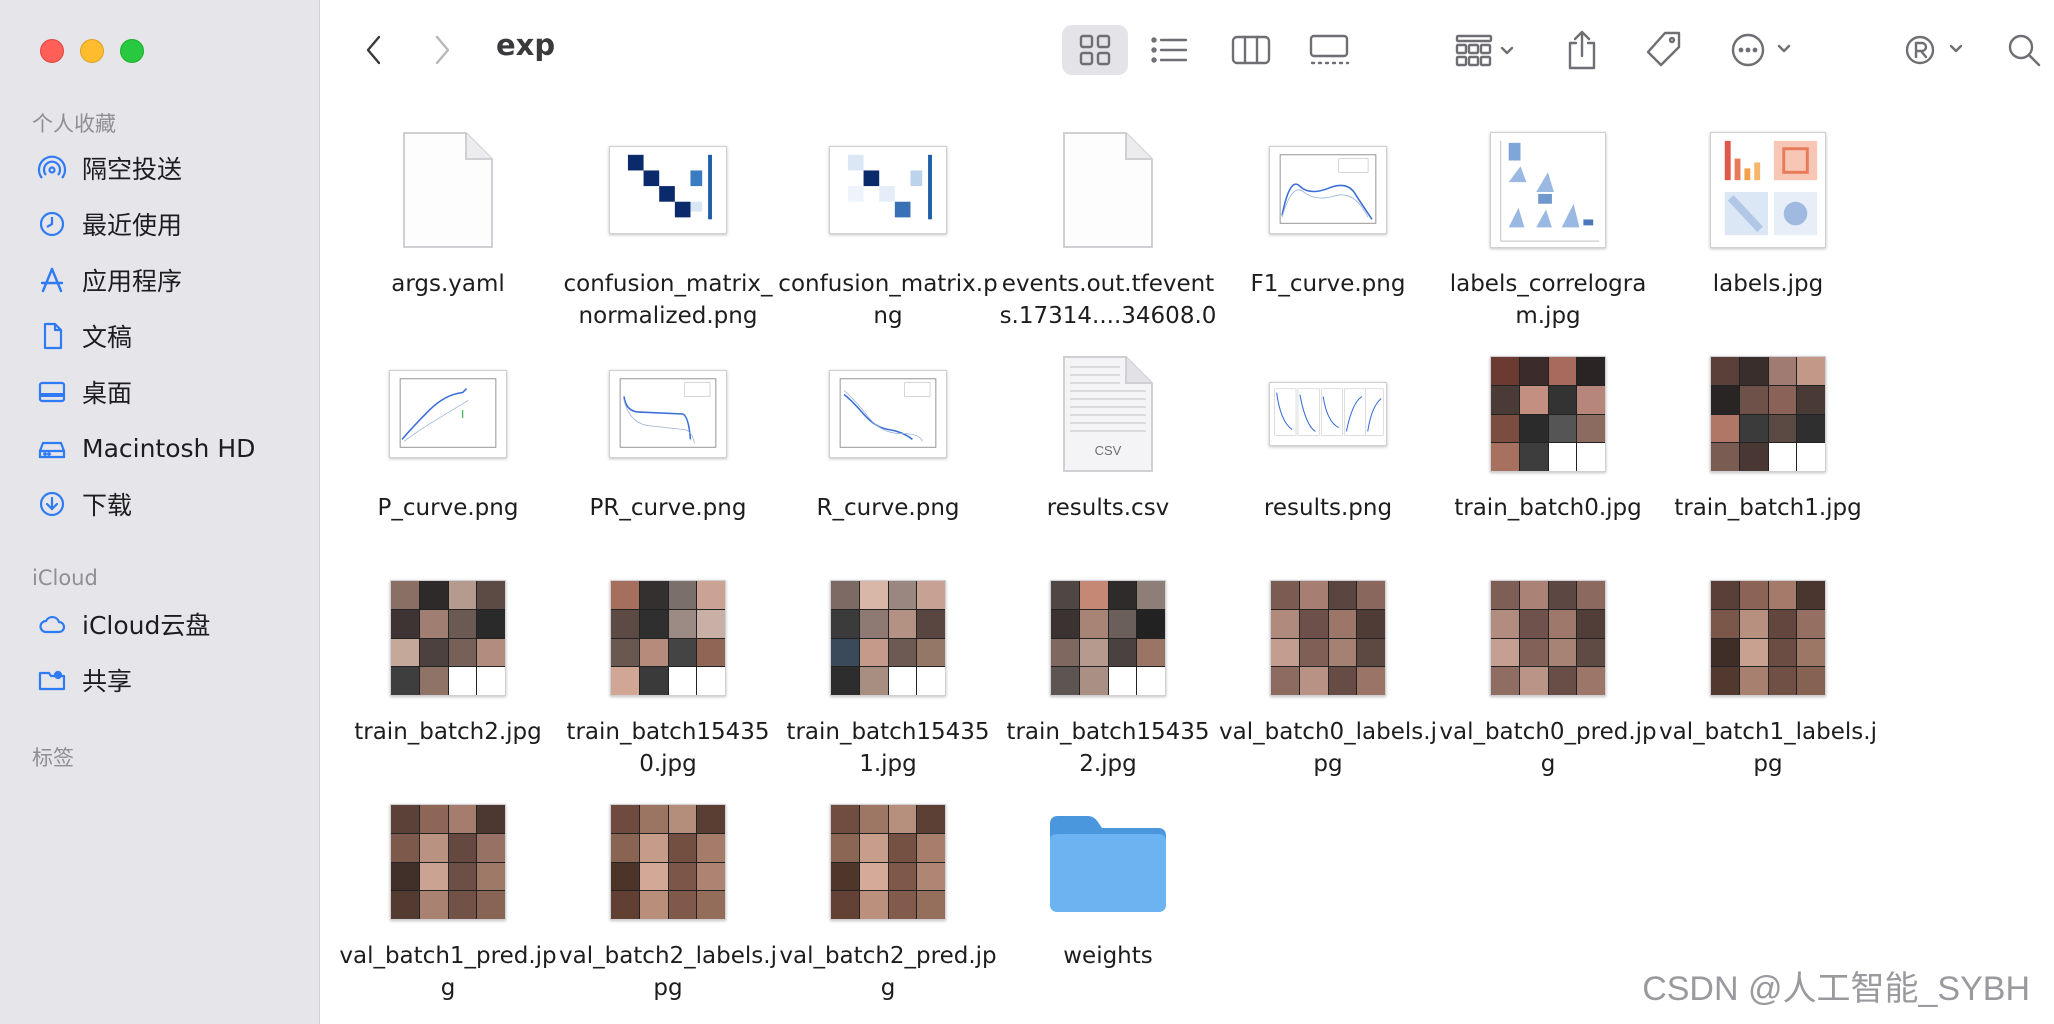 Image resolution: width=2054 pixels, height=1024 pixels. I want to click on group-button, so click(1486, 50).